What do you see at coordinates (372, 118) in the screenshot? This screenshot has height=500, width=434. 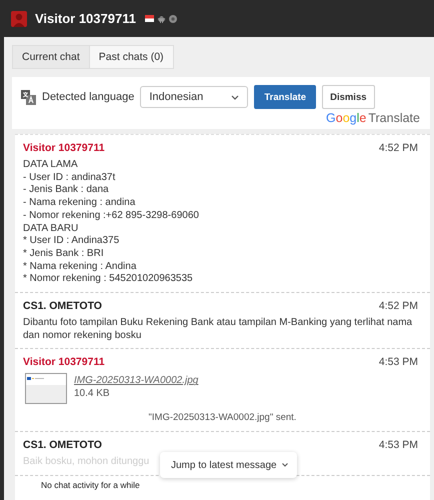 I see `google-translate-logo: Google Translate` at bounding box center [372, 118].